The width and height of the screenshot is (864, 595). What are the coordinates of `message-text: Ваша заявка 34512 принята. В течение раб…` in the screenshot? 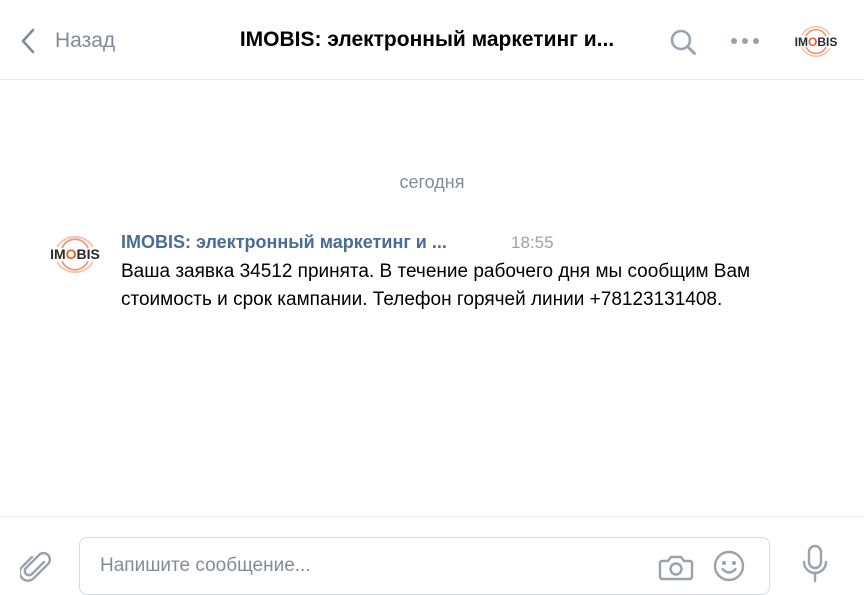 It's located at (436, 285).